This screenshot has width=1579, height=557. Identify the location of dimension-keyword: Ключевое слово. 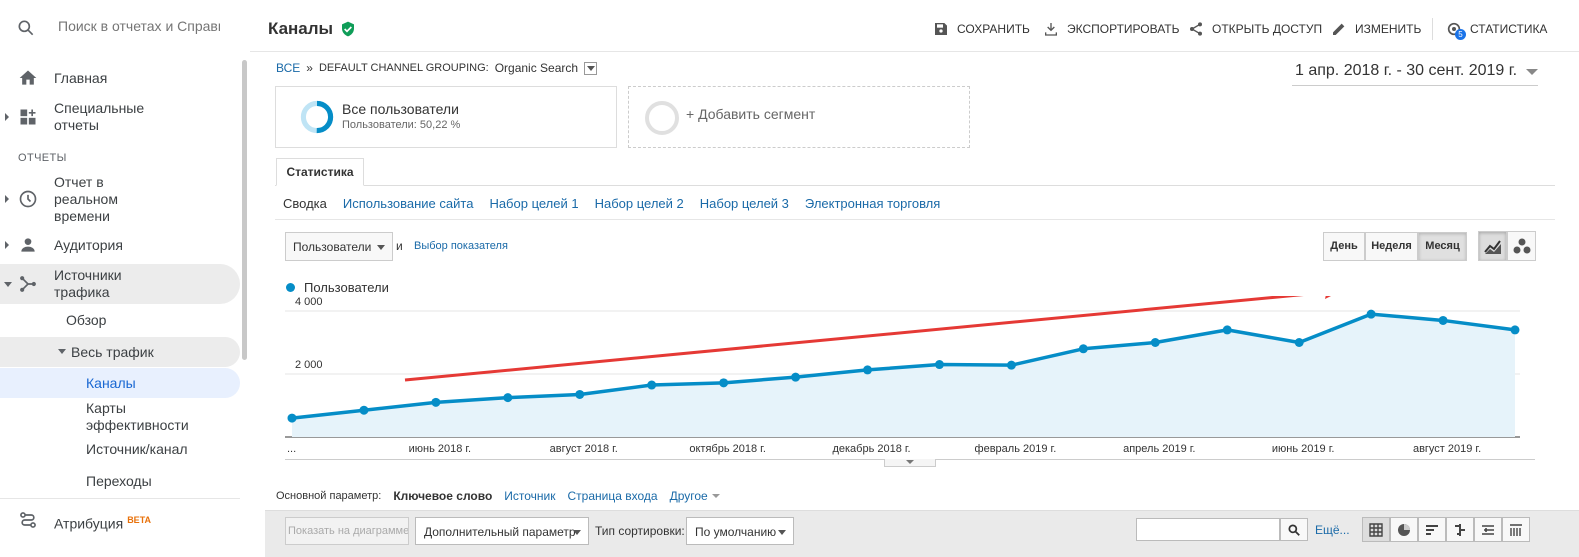
(442, 496).